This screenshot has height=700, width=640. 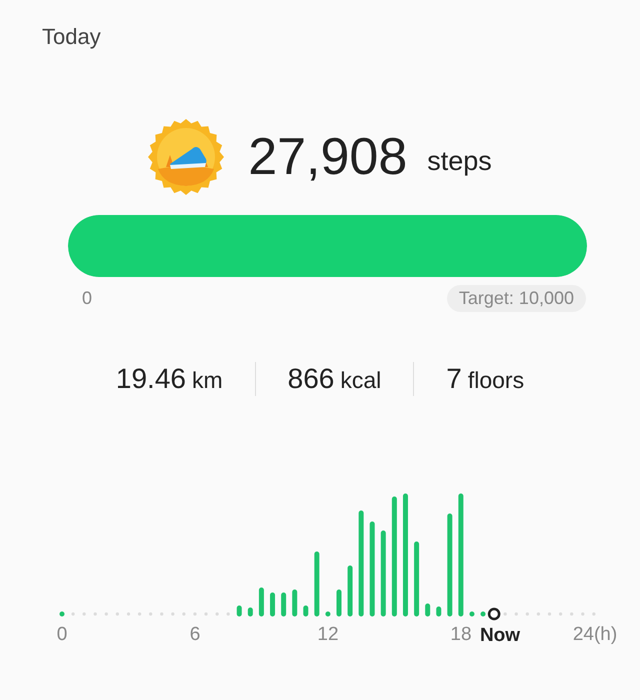 I want to click on stat-unit: kcal, so click(x=361, y=380).